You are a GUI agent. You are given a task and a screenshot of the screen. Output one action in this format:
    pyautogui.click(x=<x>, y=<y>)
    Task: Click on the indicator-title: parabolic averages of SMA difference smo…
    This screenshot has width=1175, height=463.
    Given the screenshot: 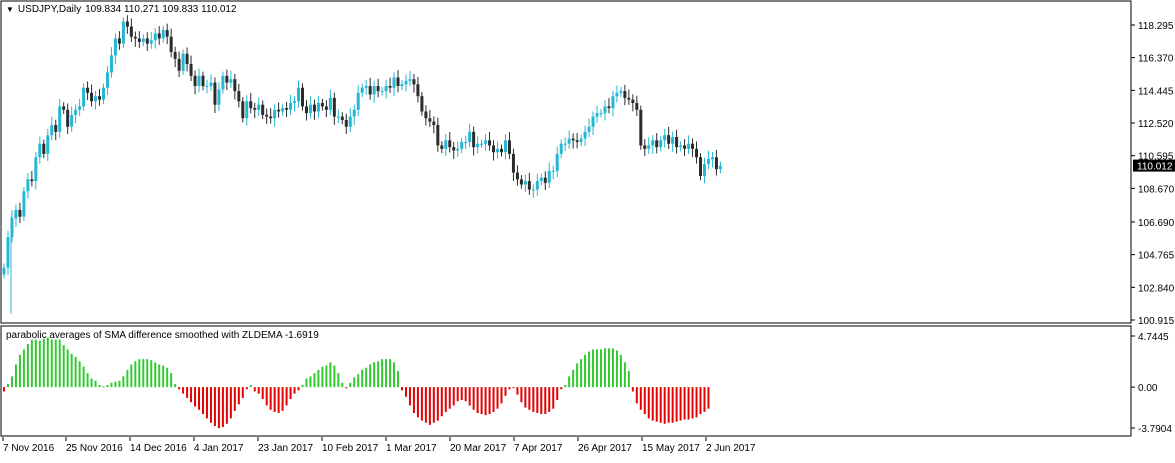 What is the action you would take?
    pyautogui.click(x=162, y=335)
    